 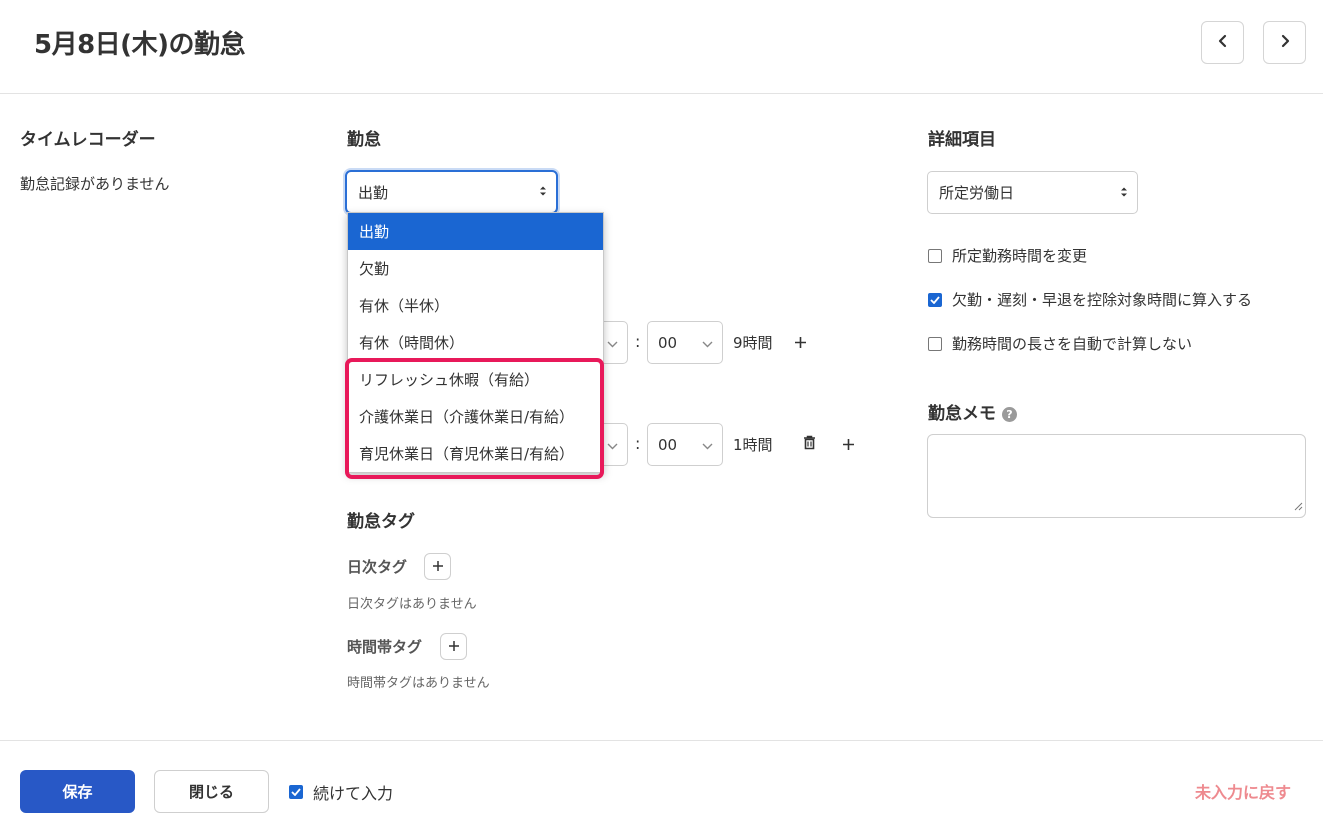 I want to click on checkbox-no-auto-calc: 勤務時間の長さを自動で計算しない, so click(x=1060, y=343).